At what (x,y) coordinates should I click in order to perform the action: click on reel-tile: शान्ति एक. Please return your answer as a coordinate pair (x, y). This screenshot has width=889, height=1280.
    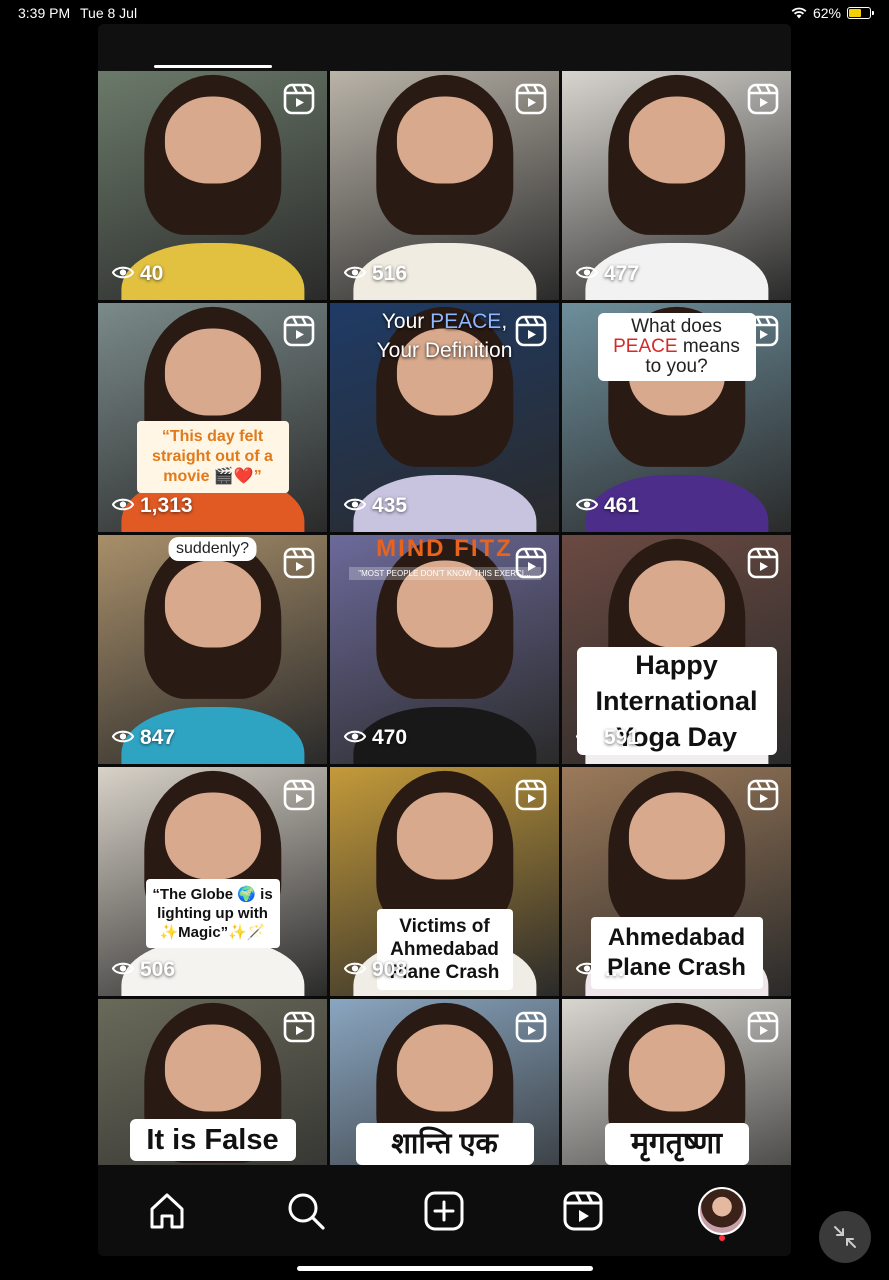
    Looking at the image, I should click on (444, 1082).